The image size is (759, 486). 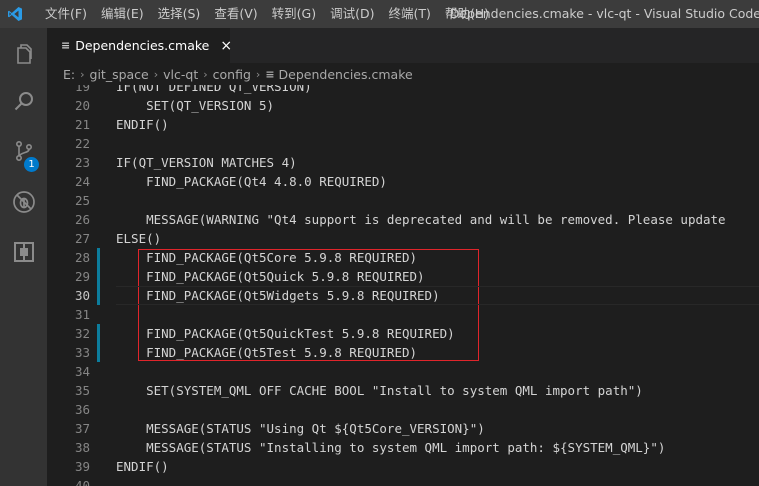 What do you see at coordinates (82, 295) in the screenshot?
I see `line-number: 30` at bounding box center [82, 295].